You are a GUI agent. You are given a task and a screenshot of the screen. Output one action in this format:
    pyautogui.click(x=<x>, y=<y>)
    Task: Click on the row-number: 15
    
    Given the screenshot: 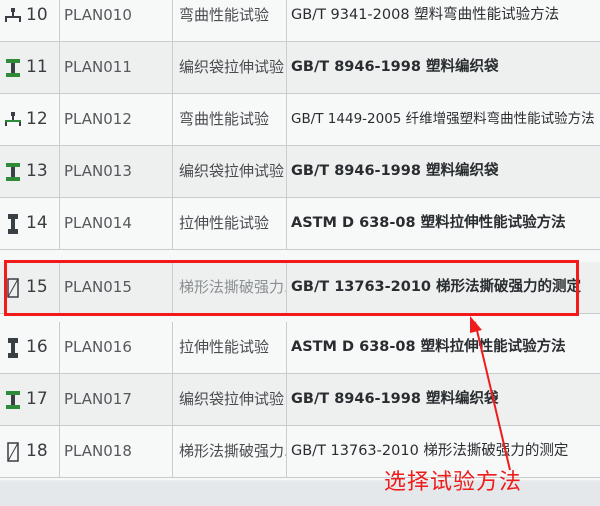 What is the action you would take?
    pyautogui.click(x=37, y=287)
    